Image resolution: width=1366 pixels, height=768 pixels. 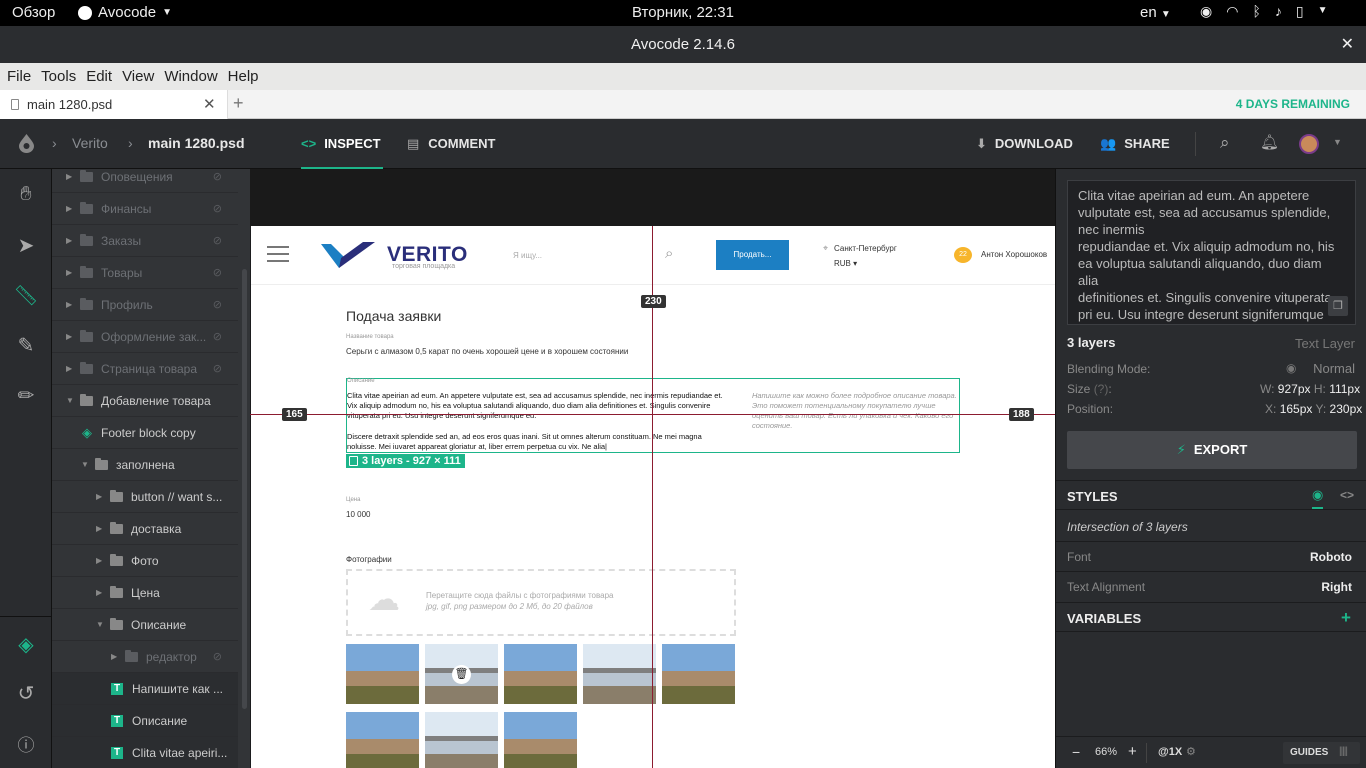 What do you see at coordinates (1309, 752) in the screenshot?
I see `guides-label: GUIDES` at bounding box center [1309, 752].